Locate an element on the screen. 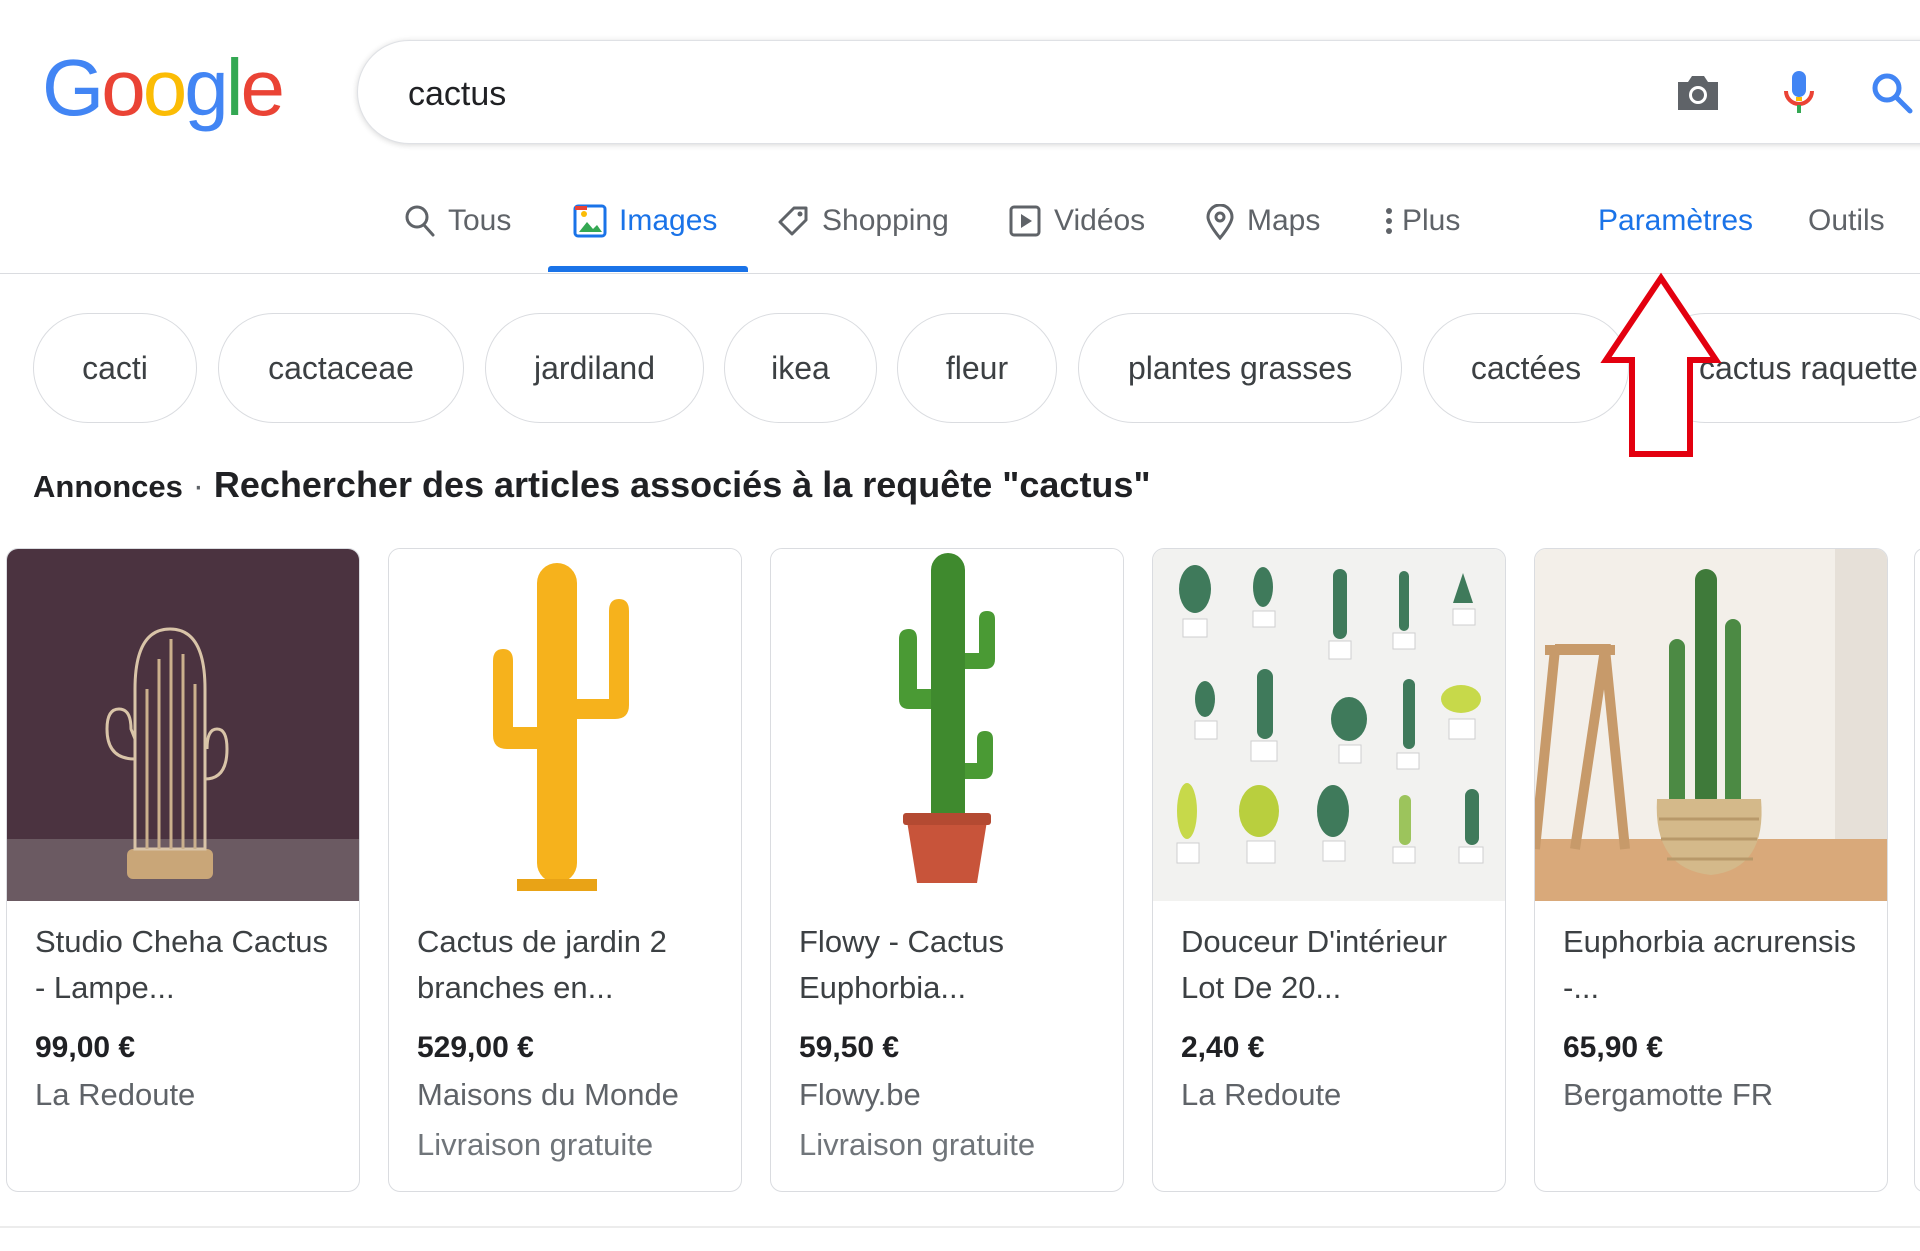 The height and width of the screenshot is (1251, 1920). tools-link: Outils is located at coordinates (1846, 232).